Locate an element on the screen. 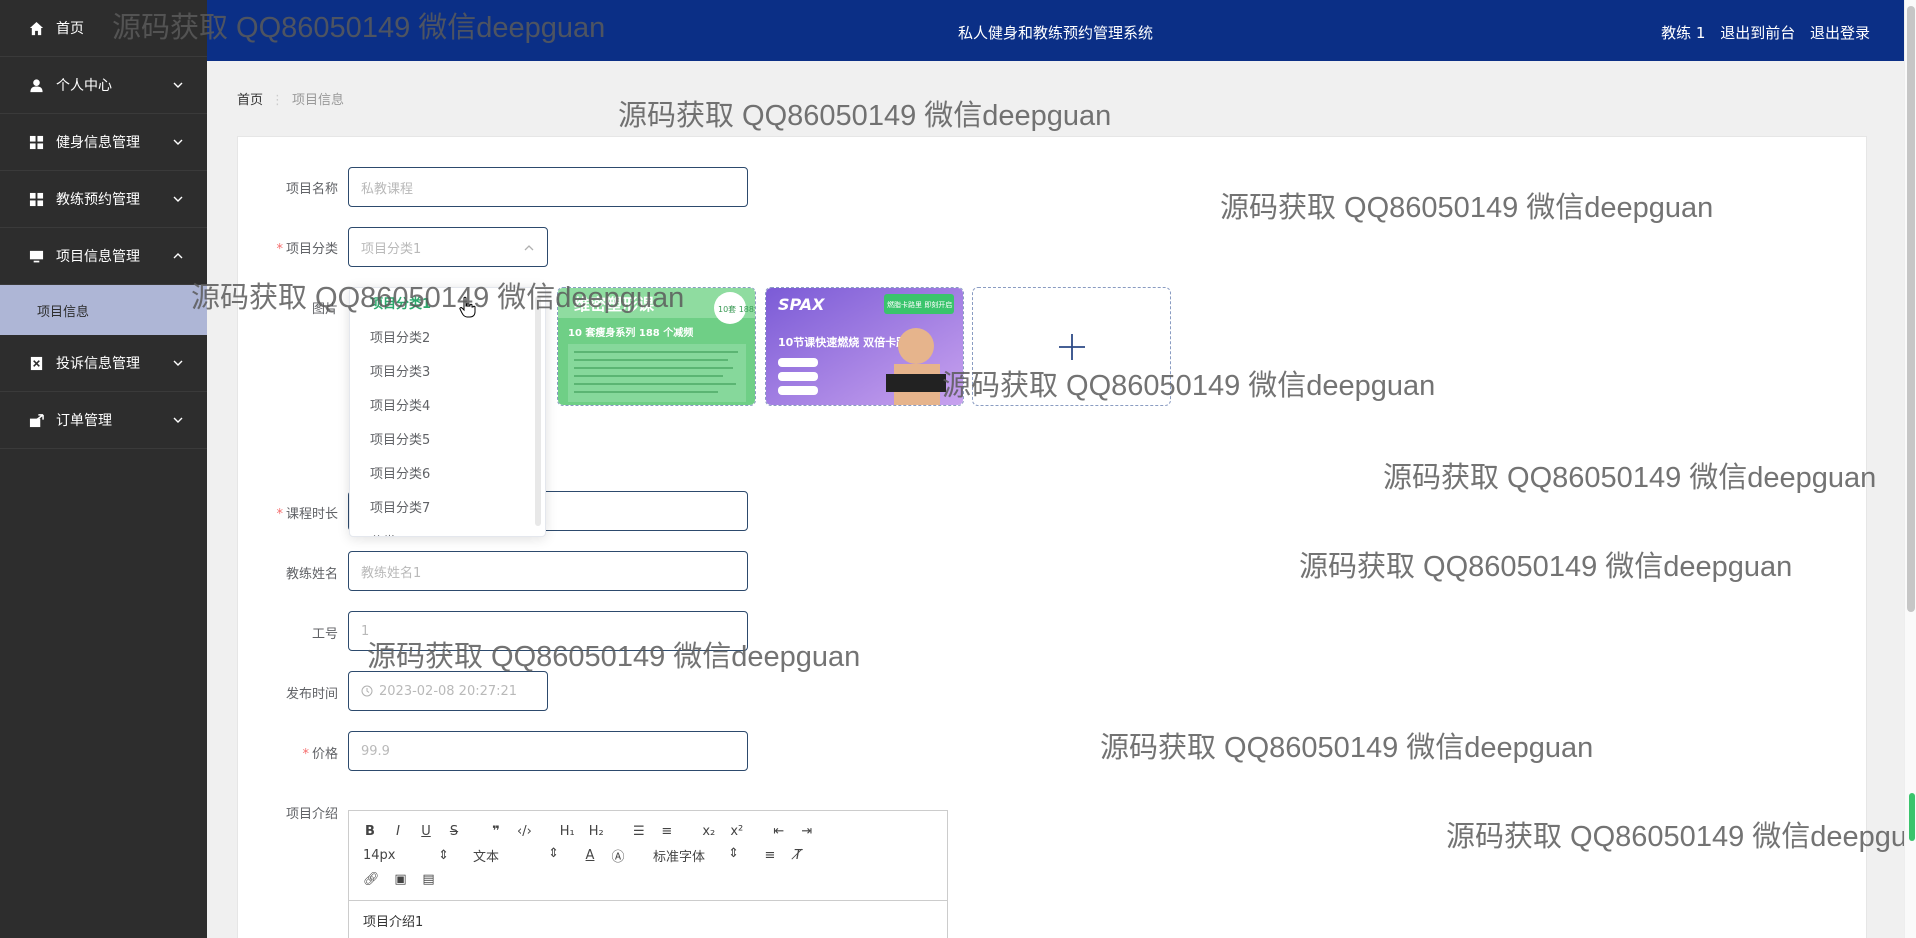  sidebar-item-fitness: 健身信息管理 is located at coordinates (103, 142).